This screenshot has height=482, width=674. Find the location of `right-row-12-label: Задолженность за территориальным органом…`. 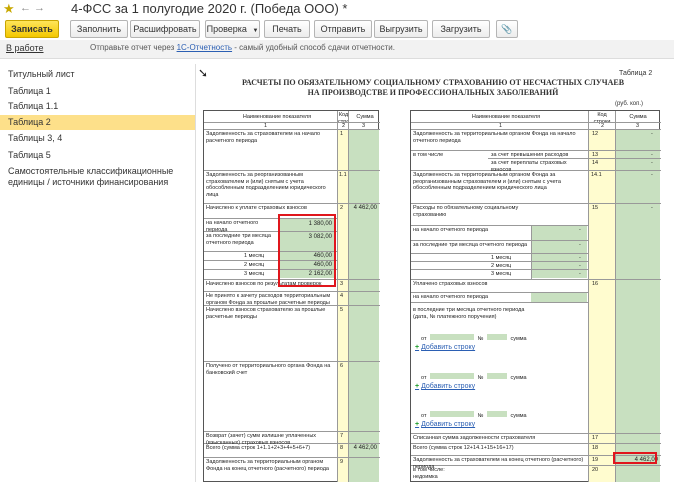

right-row-12-label: Задолженность за территориальным органом… is located at coordinates (494, 137).